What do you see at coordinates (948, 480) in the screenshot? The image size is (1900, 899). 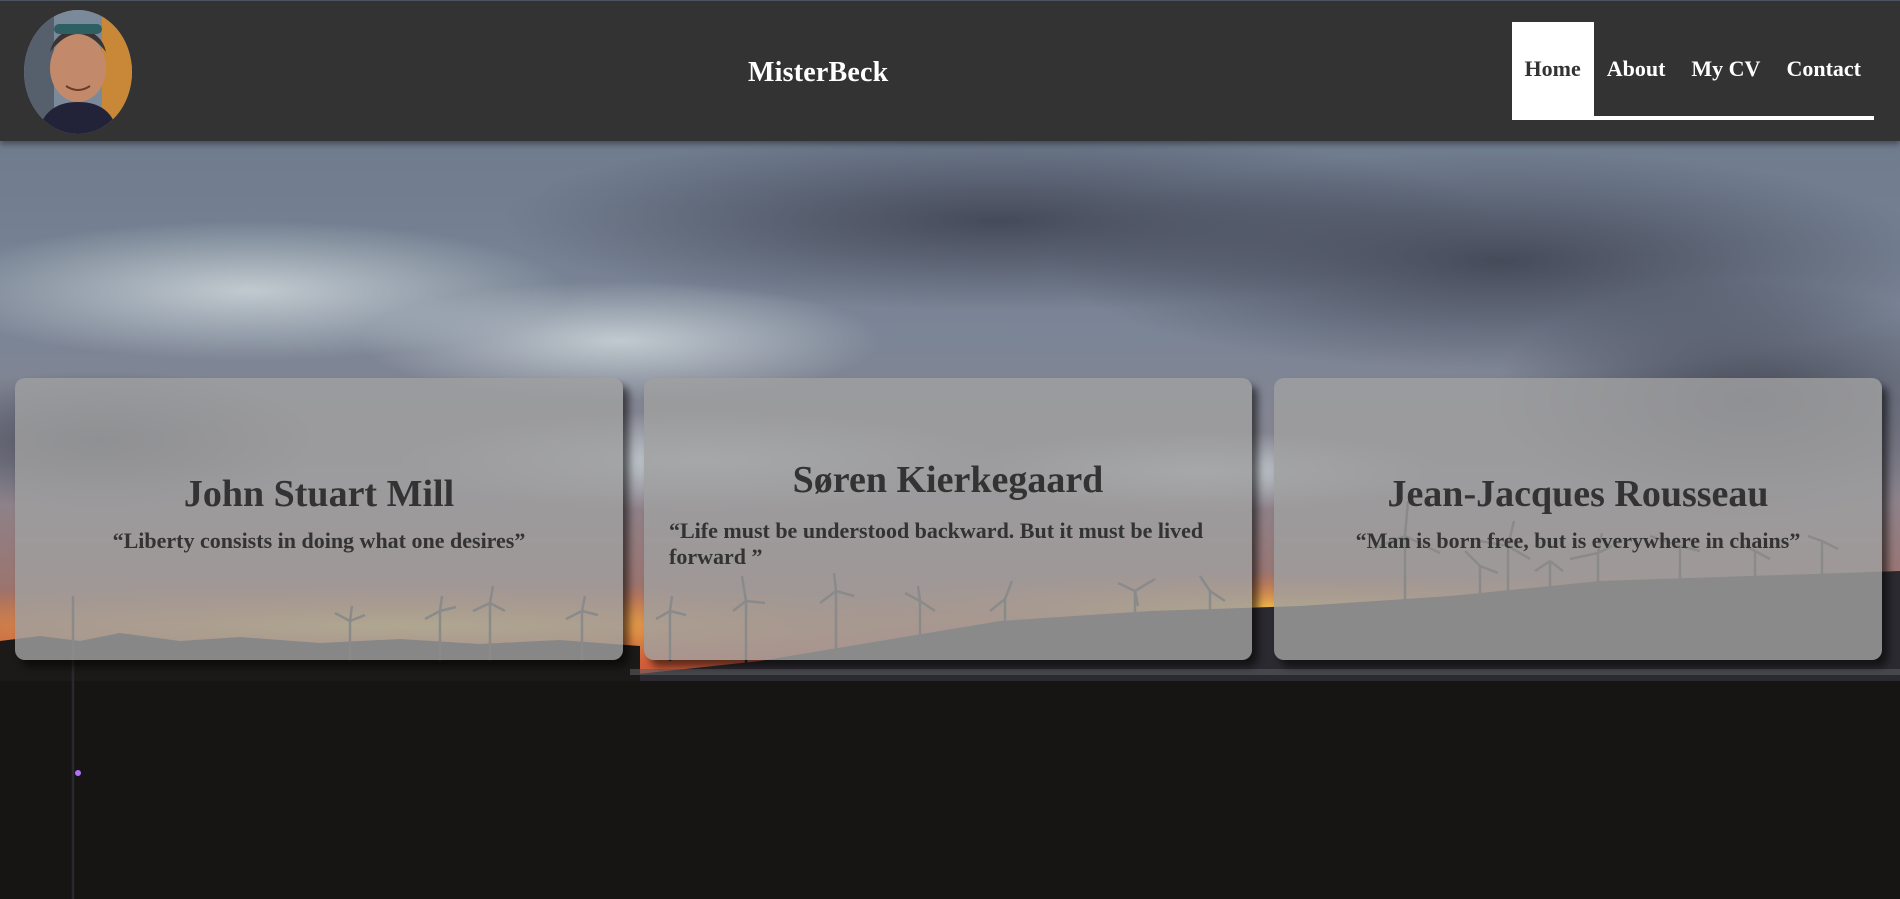 I see `card-title: Søren Kierkegaard` at bounding box center [948, 480].